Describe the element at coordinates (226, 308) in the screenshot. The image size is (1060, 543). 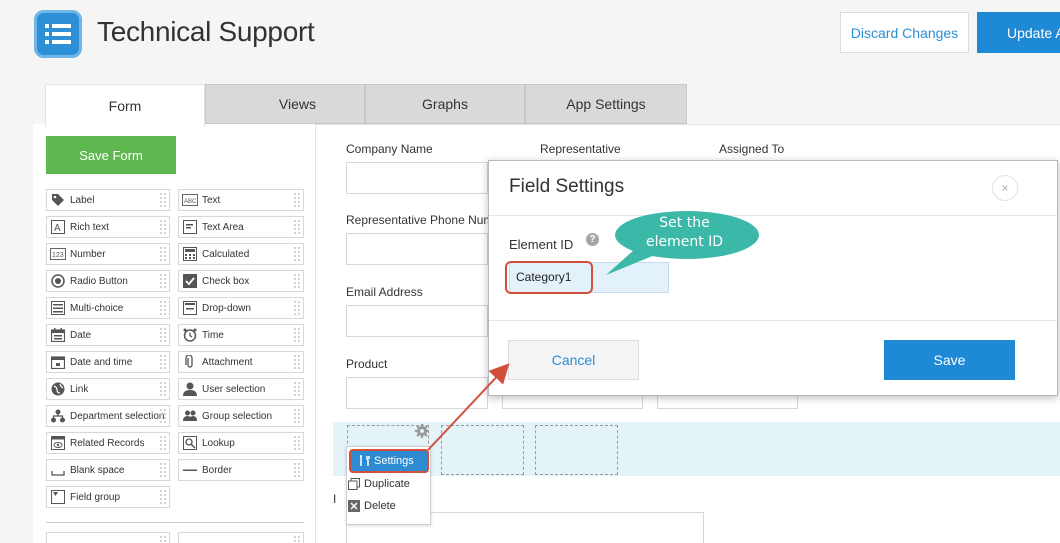
I see `palette-drop-down-text: Drop-down` at that location.